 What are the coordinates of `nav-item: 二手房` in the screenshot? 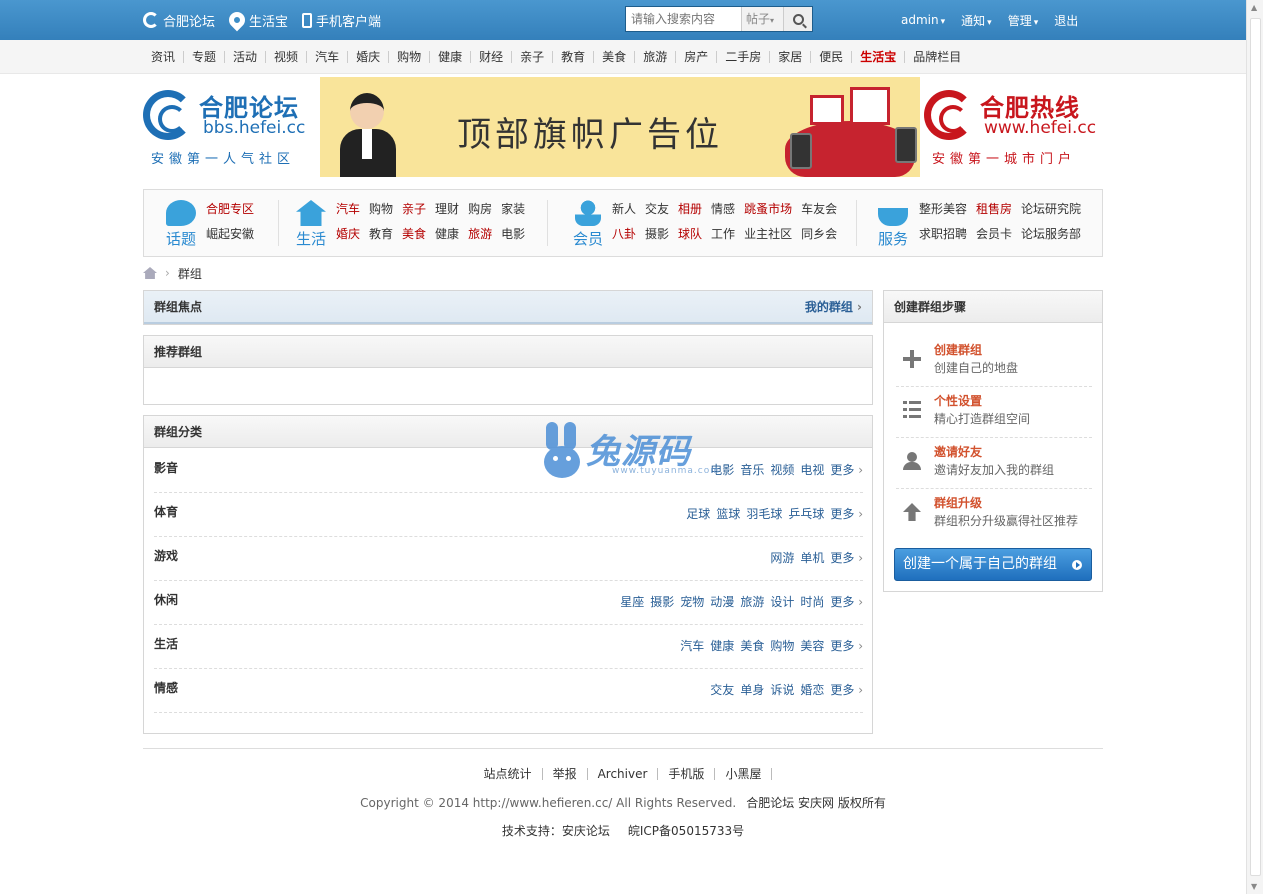 It's located at (742, 57).